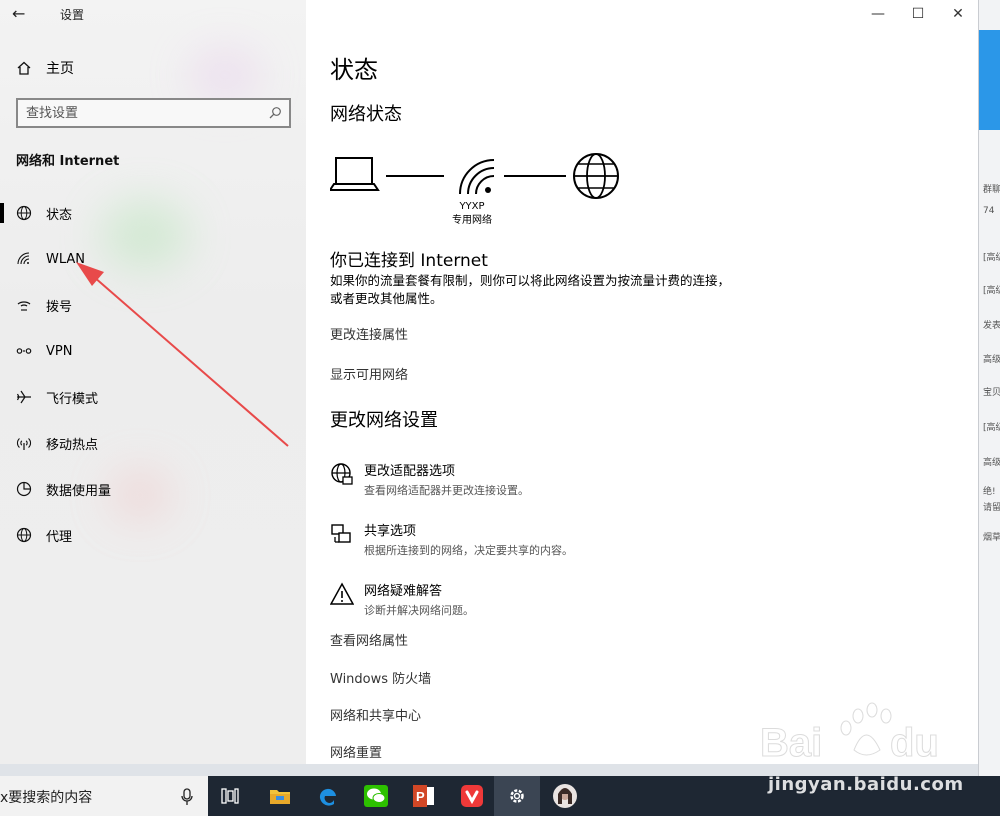 The height and width of the screenshot is (816, 1000). What do you see at coordinates (390, 531) in the screenshot?
I see `option-title: 共享选项` at bounding box center [390, 531].